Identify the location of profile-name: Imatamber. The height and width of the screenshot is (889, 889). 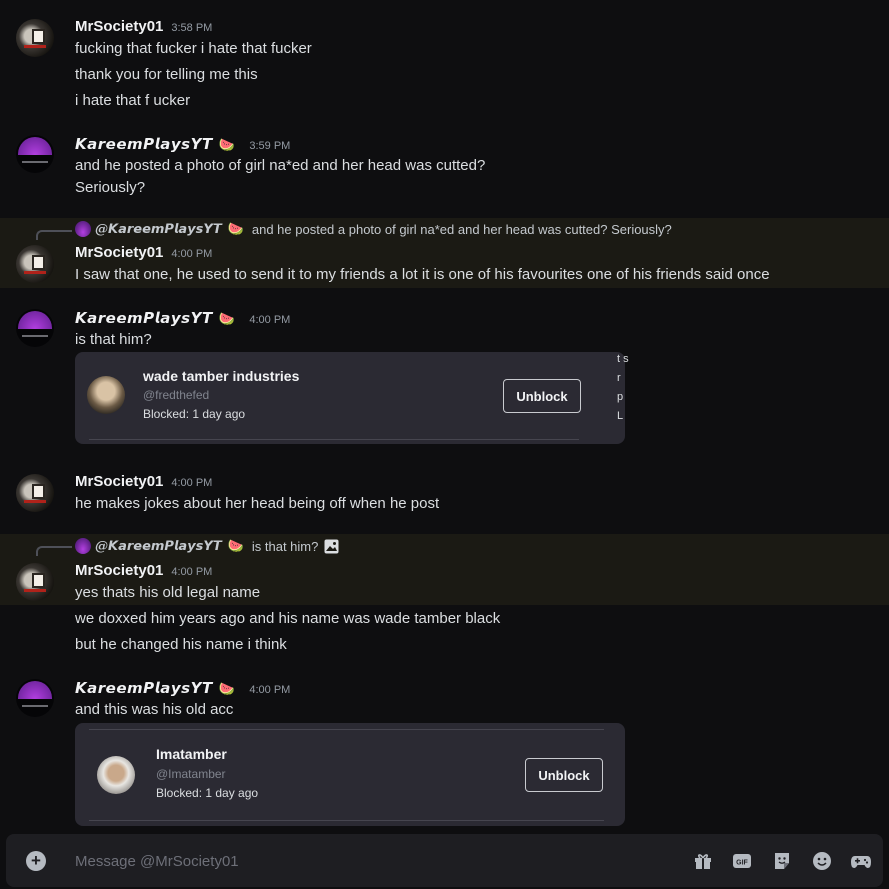
(191, 754).